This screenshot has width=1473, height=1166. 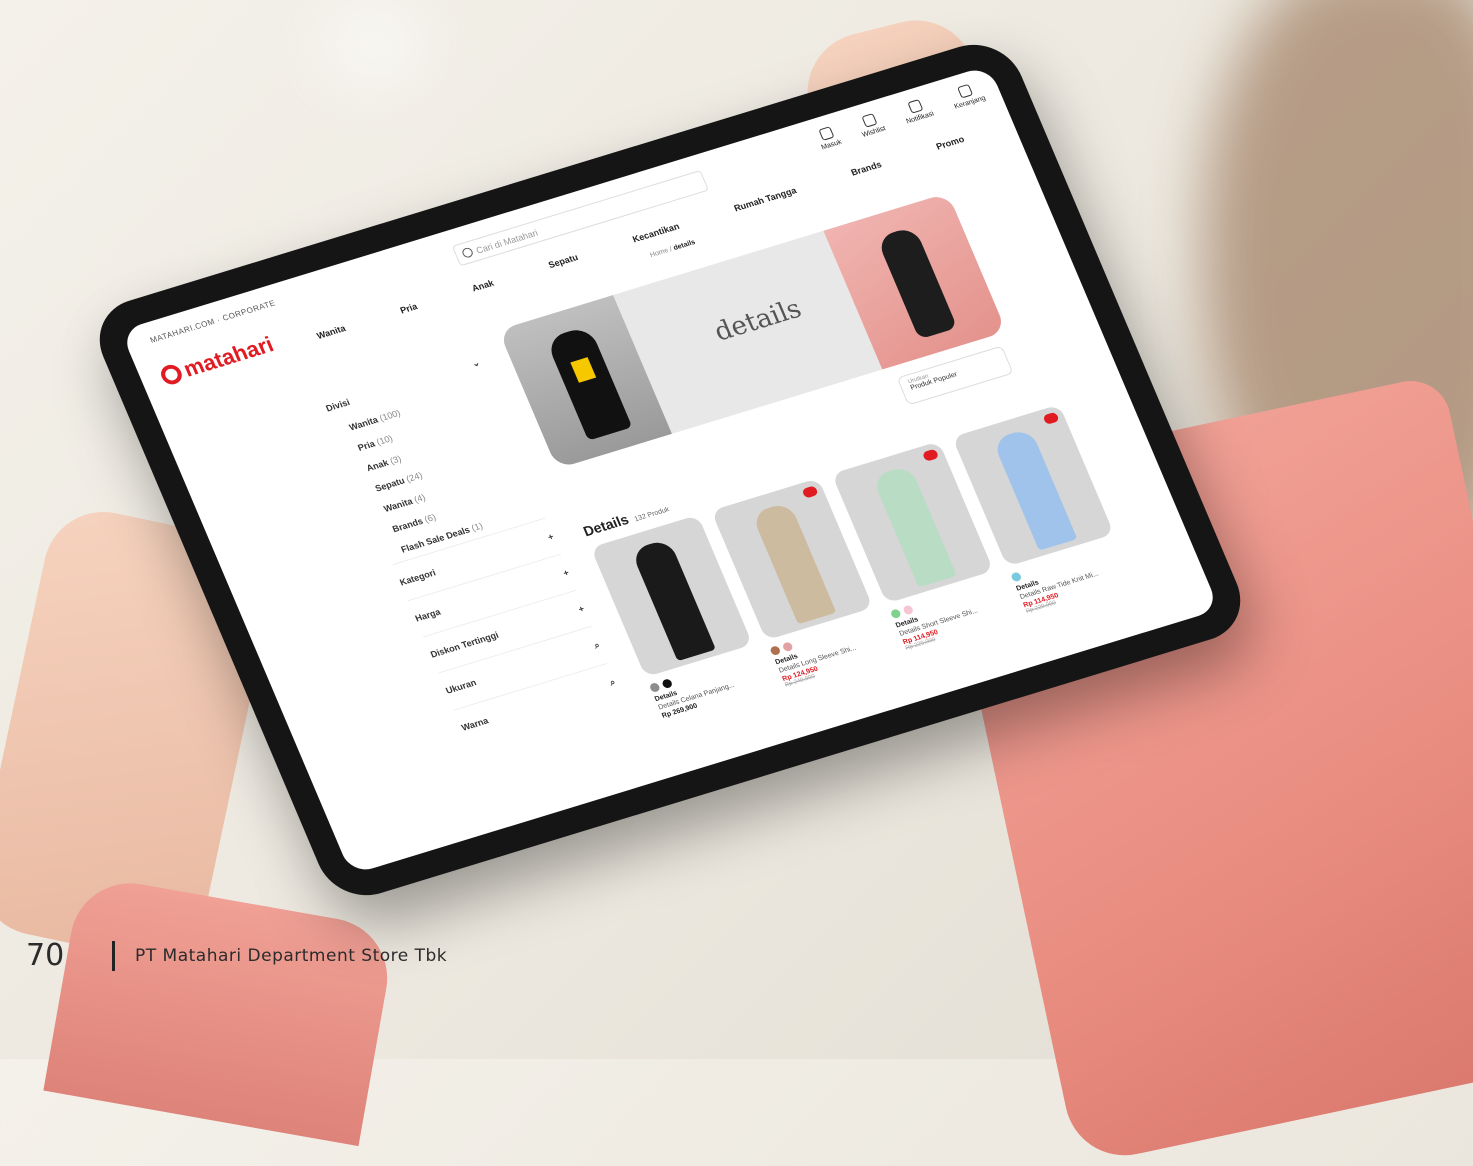 What do you see at coordinates (965, 91) in the screenshot?
I see `bag-icon` at bounding box center [965, 91].